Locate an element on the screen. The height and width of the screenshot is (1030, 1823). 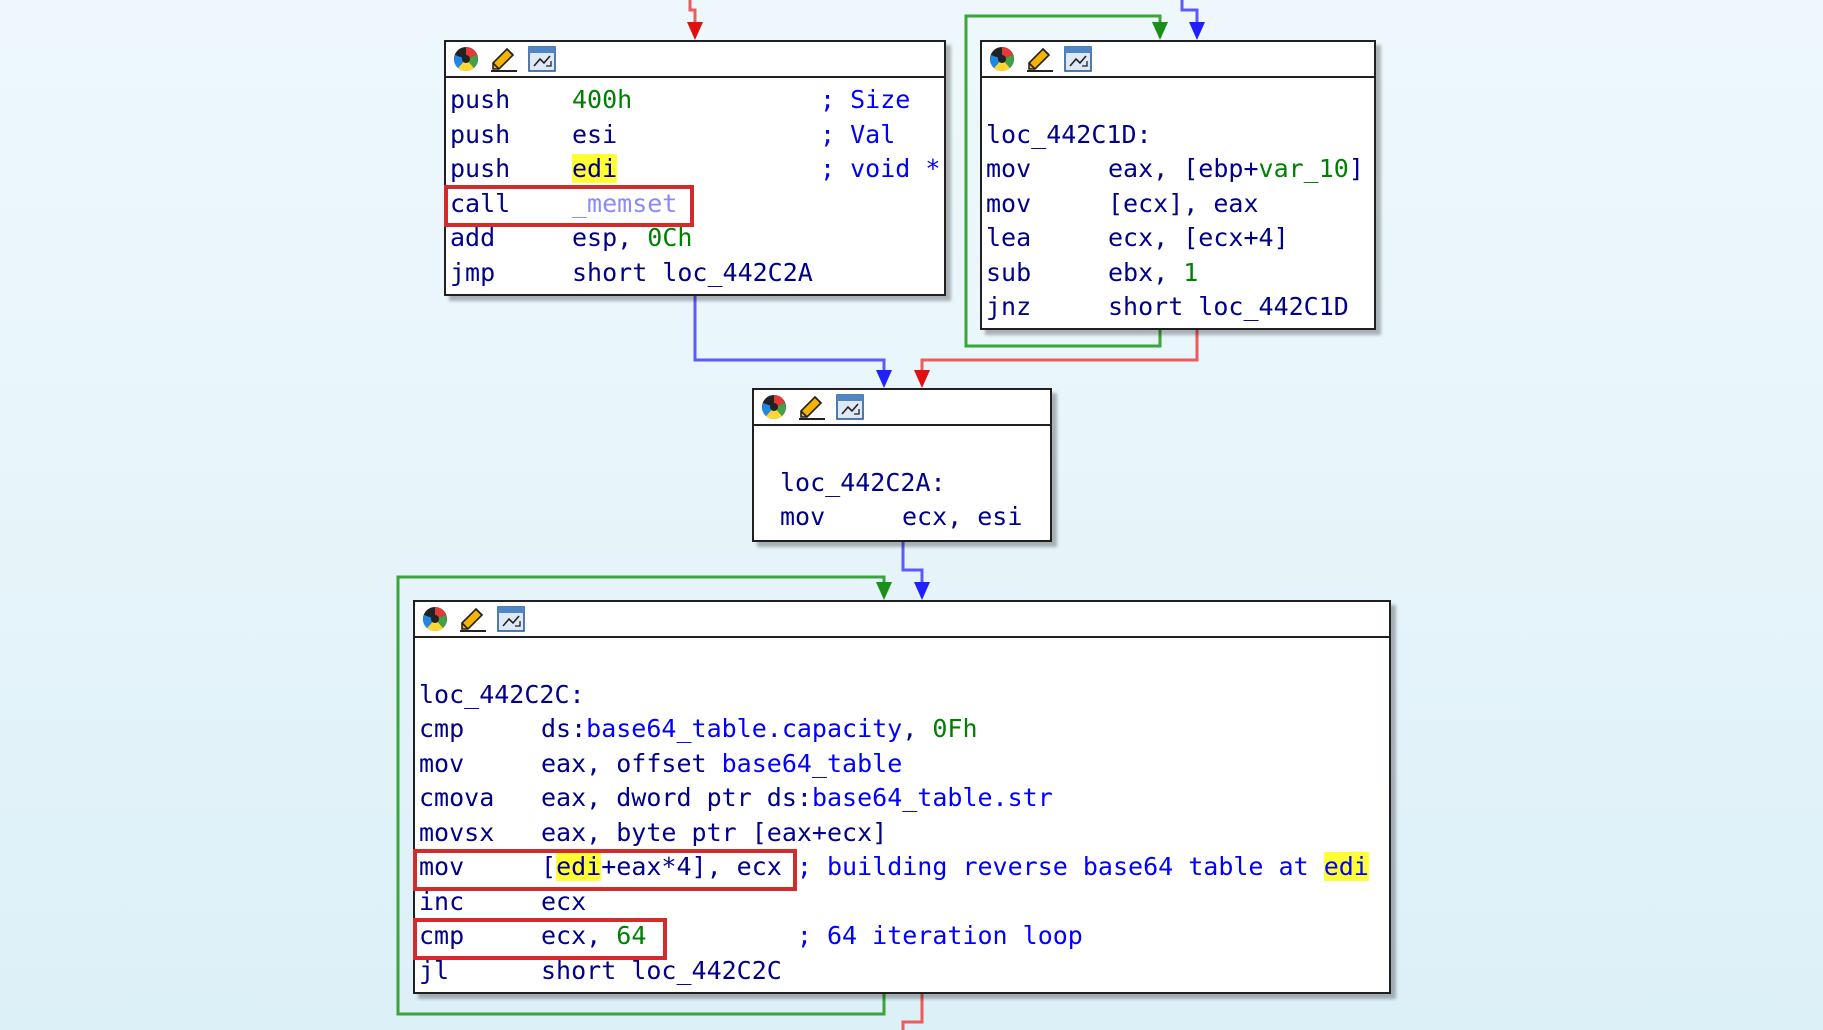
asm-line: jnz short loc_442C1D is located at coordinates (1180, 307).